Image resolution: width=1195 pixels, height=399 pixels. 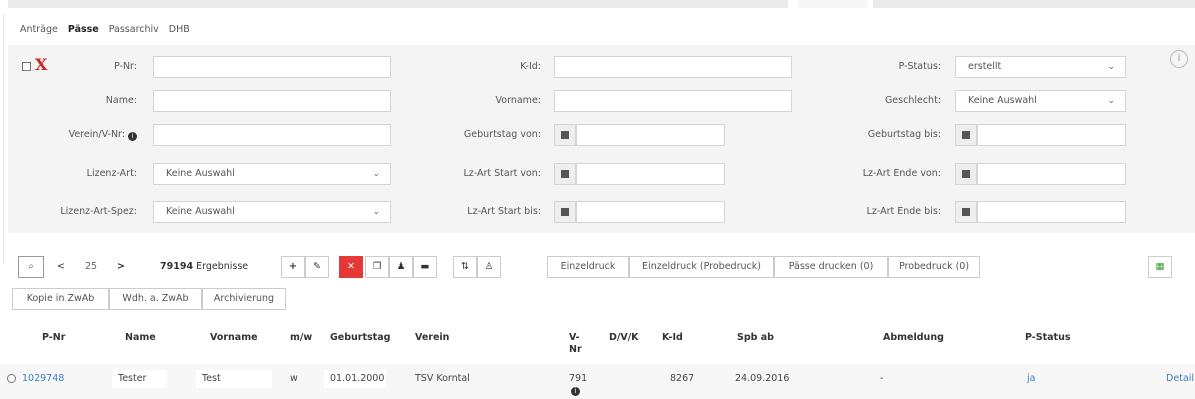 What do you see at coordinates (200, 173) in the screenshot?
I see `lizenz-art-value: Keine Auswahl` at bounding box center [200, 173].